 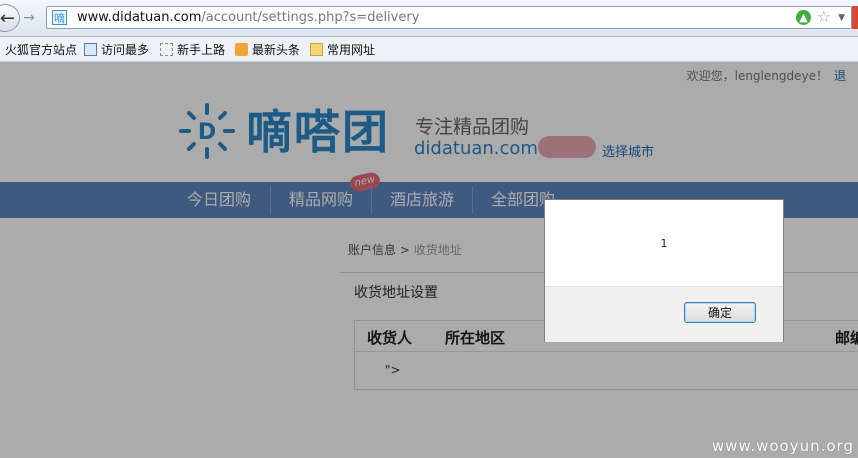 I want to click on bookmark-label: 新手上路, so click(x=201, y=50).